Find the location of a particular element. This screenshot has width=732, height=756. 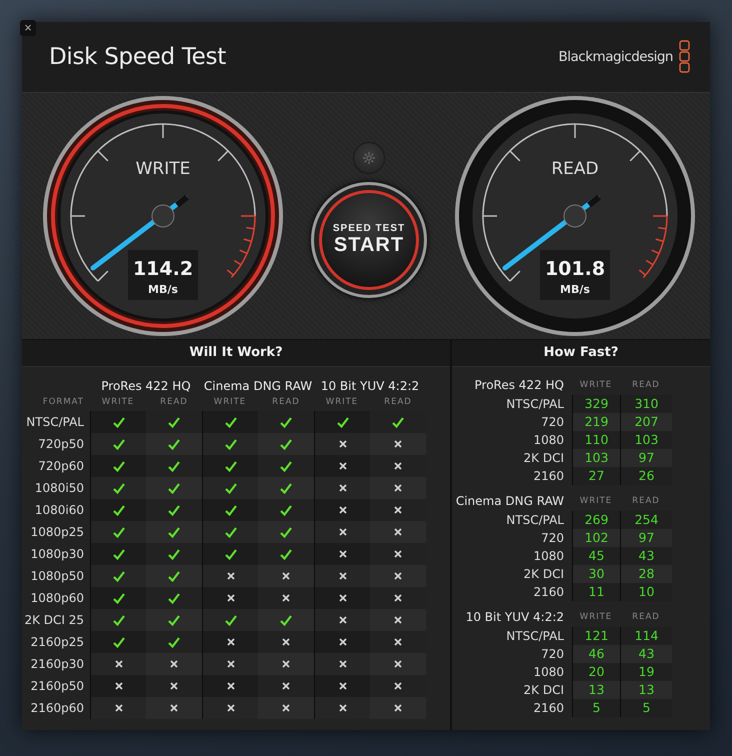

window-title: Disk Speed Test is located at coordinates (137, 57).